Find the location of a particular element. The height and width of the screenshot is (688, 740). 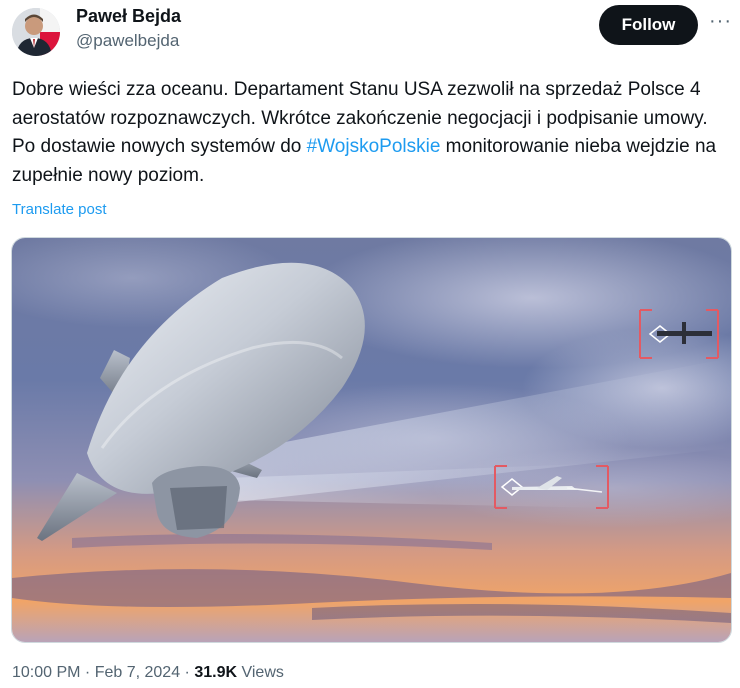

post-meta: 10:00 PM · Feb 7, 2024 · 31.9K Views is located at coordinates (148, 673).